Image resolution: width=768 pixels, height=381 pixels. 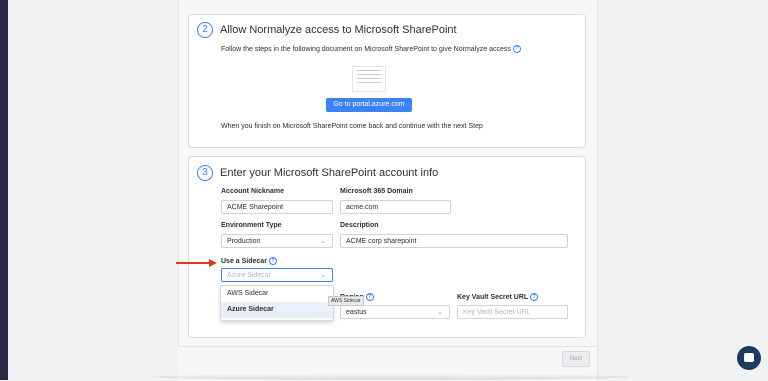 I want to click on document-thumbnail, so click(x=369, y=79).